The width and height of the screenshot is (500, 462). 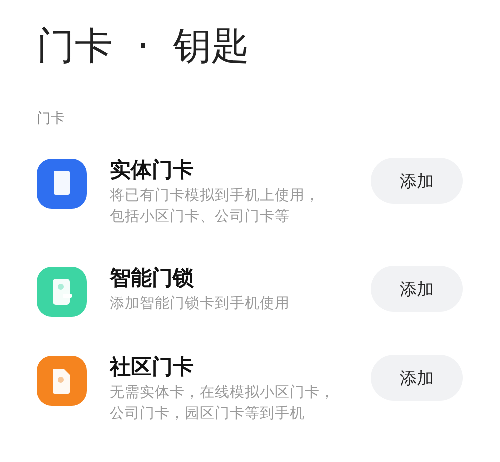 What do you see at coordinates (215, 196) in the screenshot?
I see `description-line: 将已有门卡模拟到手机上使用，` at bounding box center [215, 196].